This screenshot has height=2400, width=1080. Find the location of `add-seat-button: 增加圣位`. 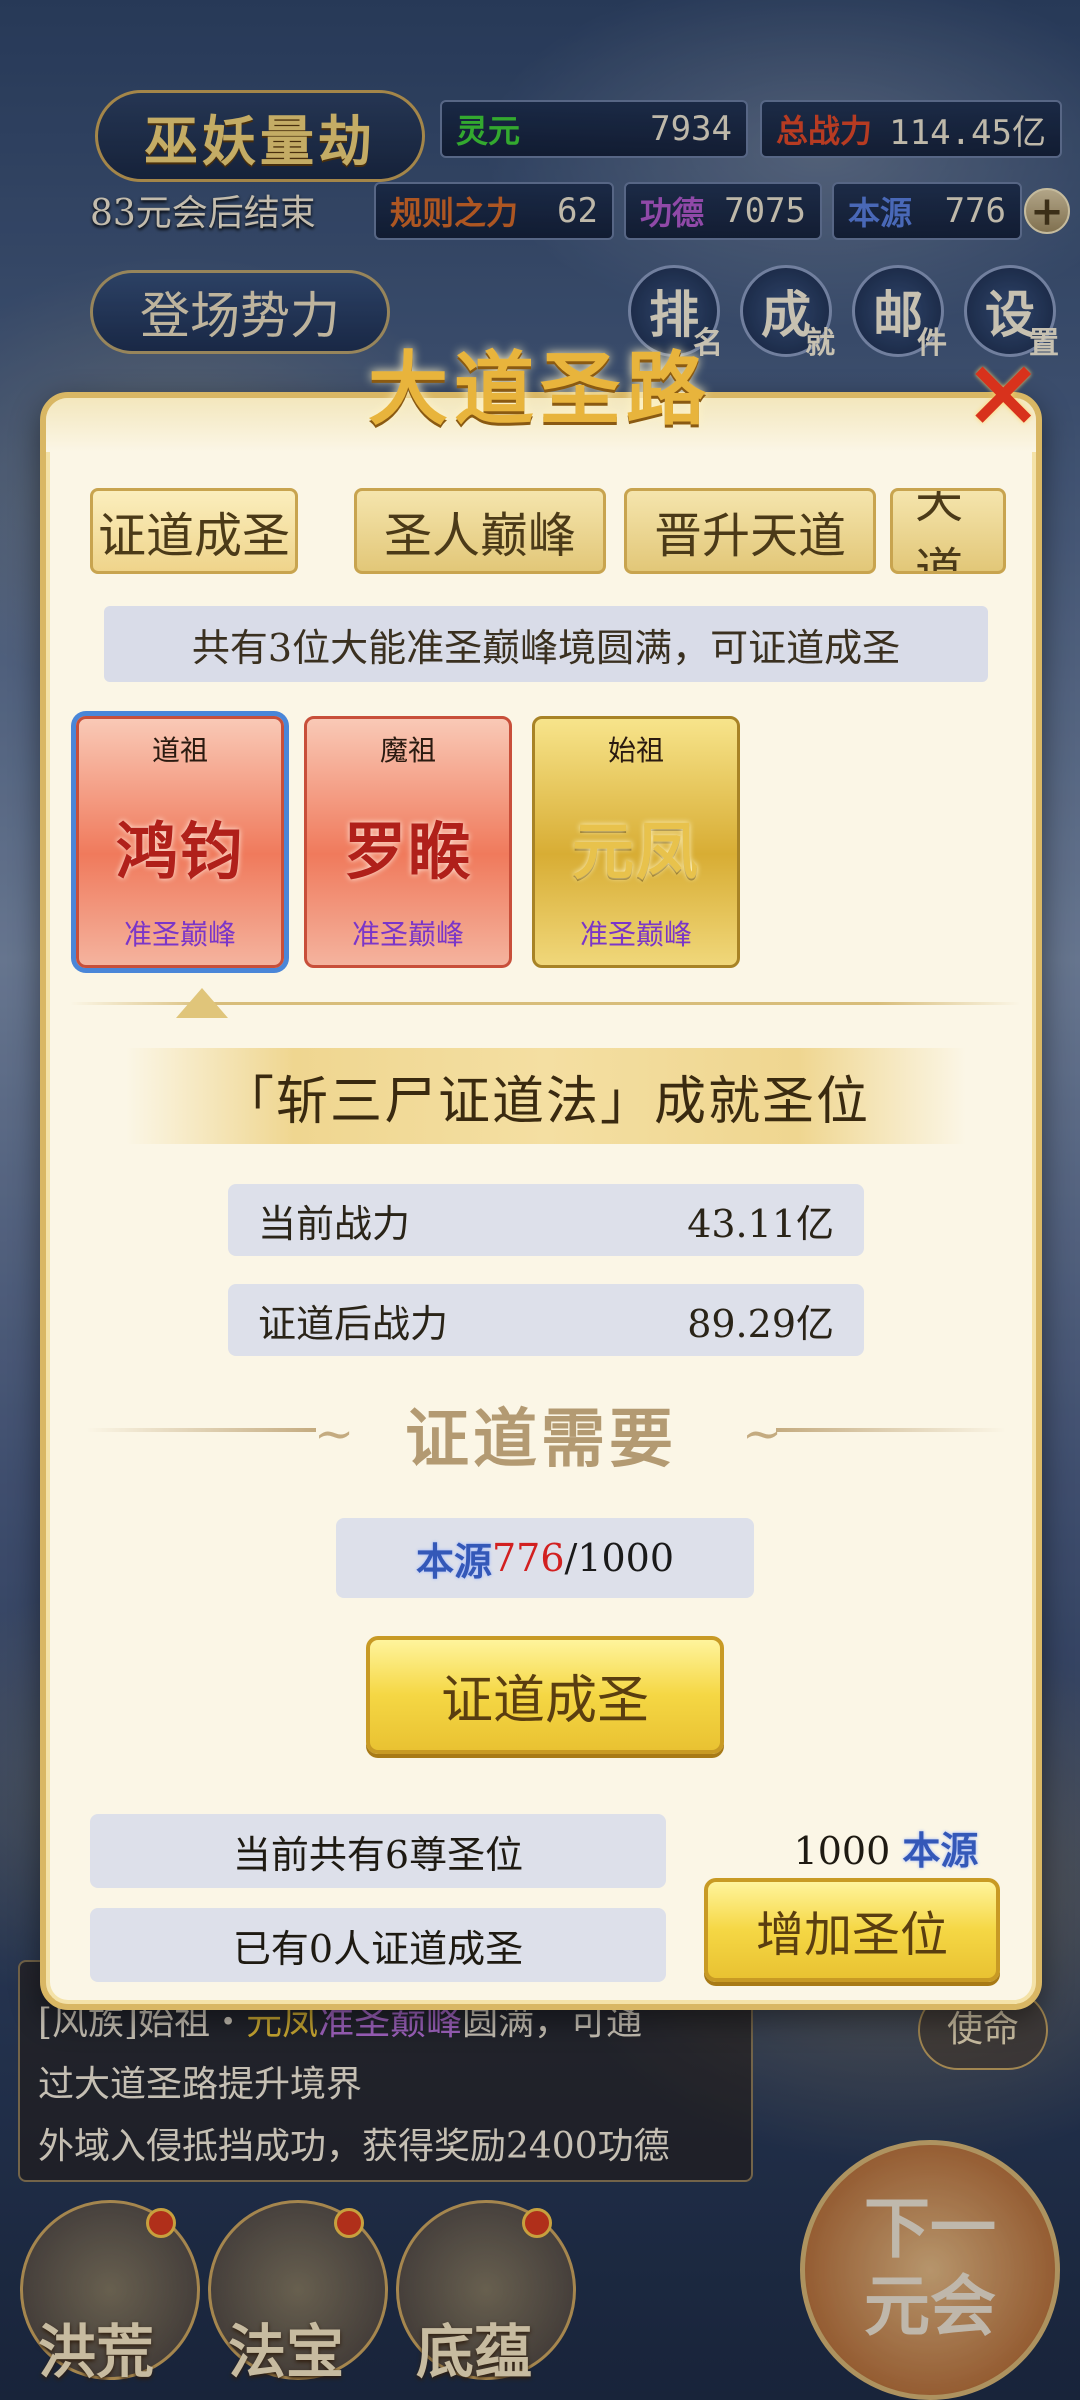

add-seat-button: 增加圣位 is located at coordinates (852, 1930).